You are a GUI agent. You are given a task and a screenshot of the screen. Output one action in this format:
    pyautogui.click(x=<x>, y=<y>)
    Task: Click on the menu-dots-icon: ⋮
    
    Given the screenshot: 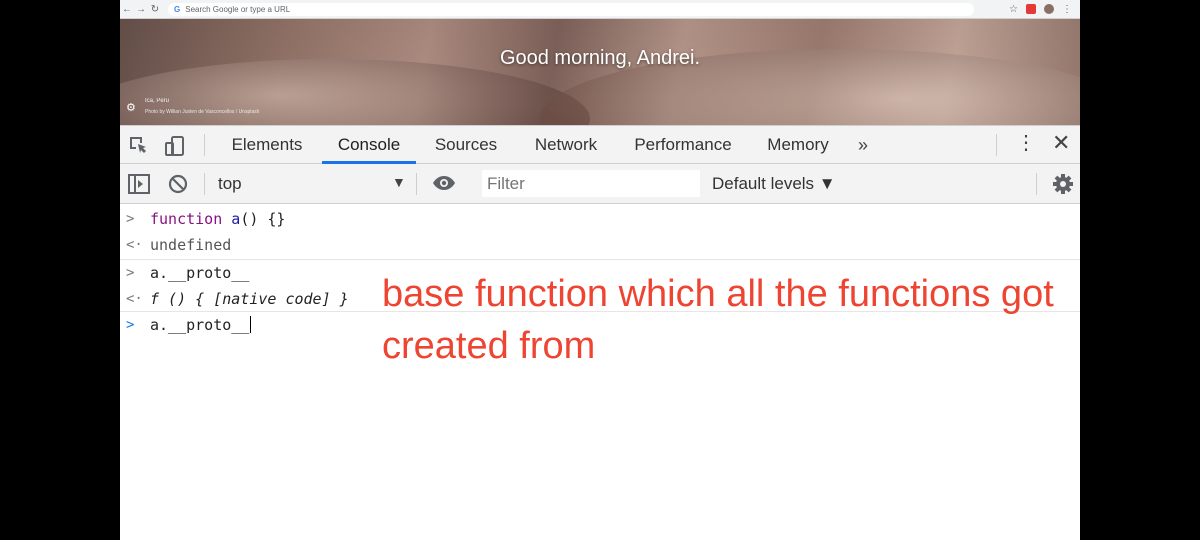 What is the action you would take?
    pyautogui.click(x=1067, y=9)
    